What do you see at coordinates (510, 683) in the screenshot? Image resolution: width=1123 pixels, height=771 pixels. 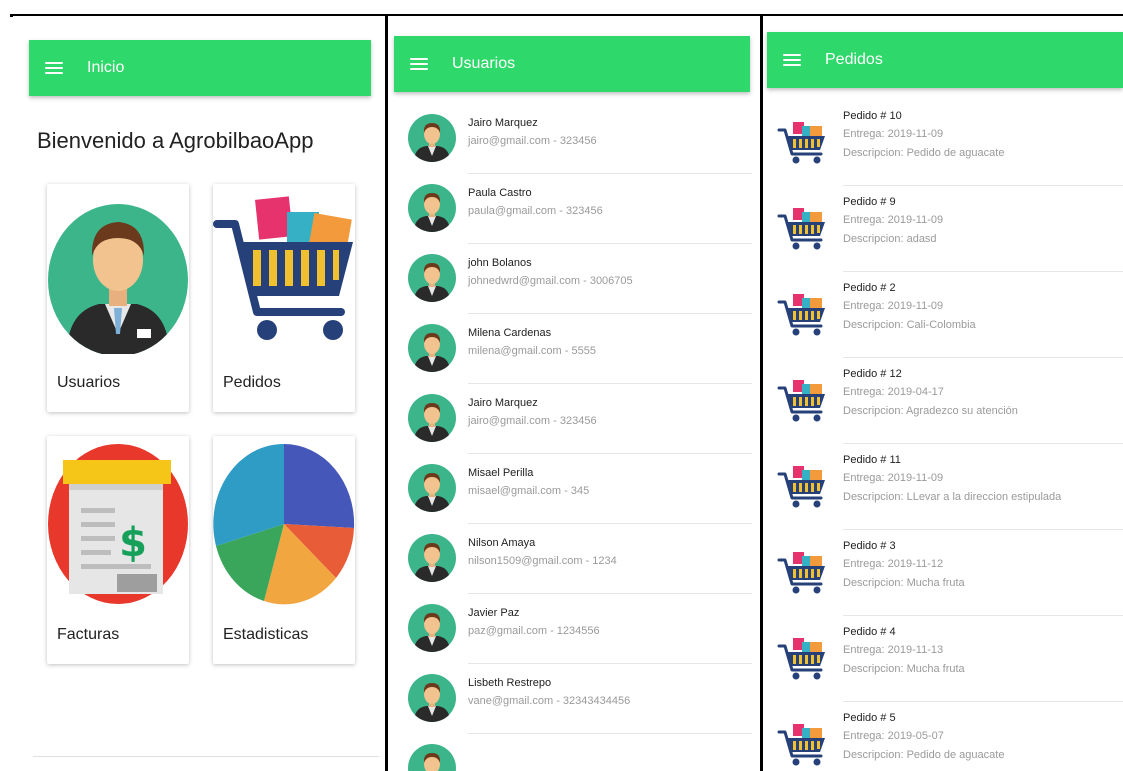 I see `user-name: Lisbeth Restrepo` at bounding box center [510, 683].